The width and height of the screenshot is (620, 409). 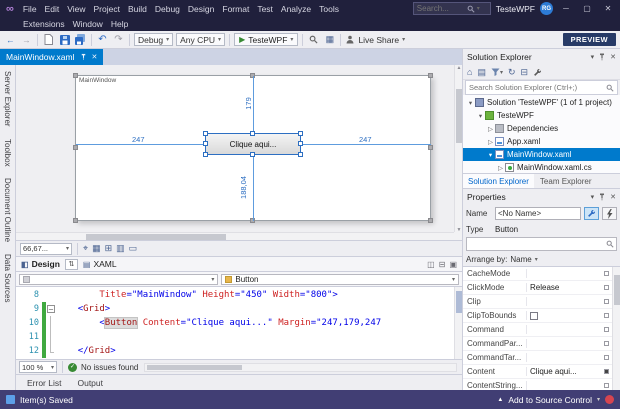 What do you see at coordinates (52, 57) in the screenshot?
I see `document-tab: MainWindow.xaml ✕` at bounding box center [52, 57].